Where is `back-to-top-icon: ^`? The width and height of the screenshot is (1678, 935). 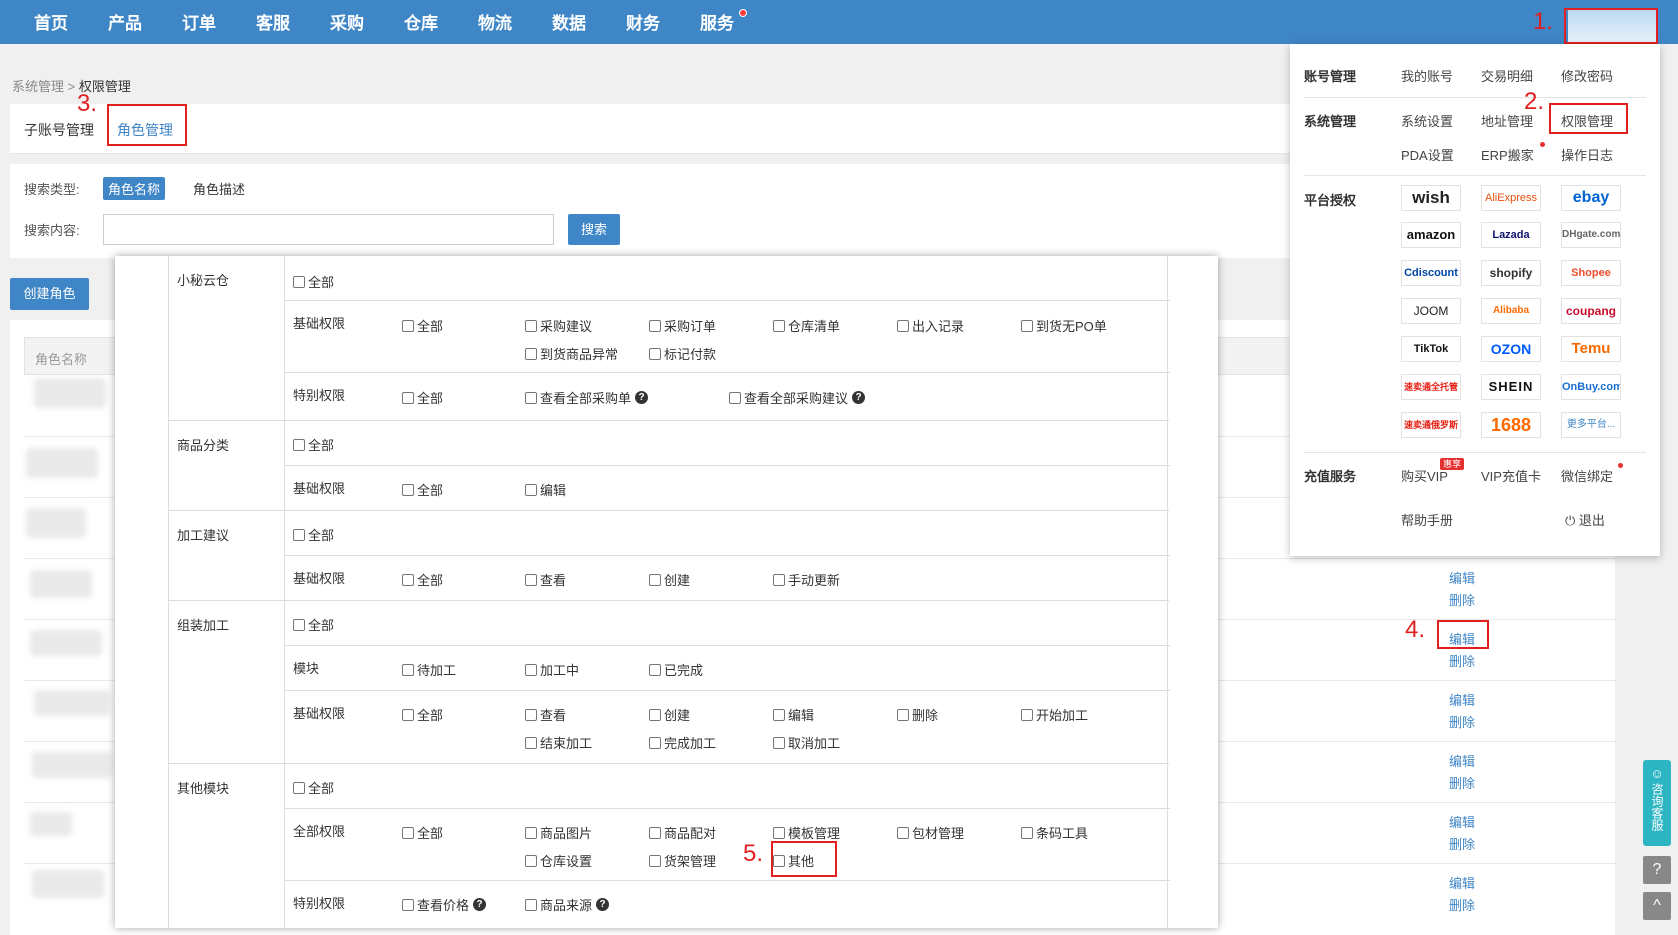
back-to-top-icon: ^ is located at coordinates (1657, 906).